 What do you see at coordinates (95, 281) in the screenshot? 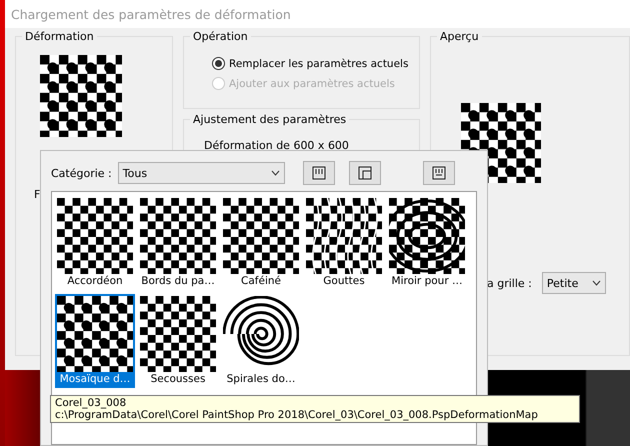
I see `preset-name: Accordéon` at bounding box center [95, 281].